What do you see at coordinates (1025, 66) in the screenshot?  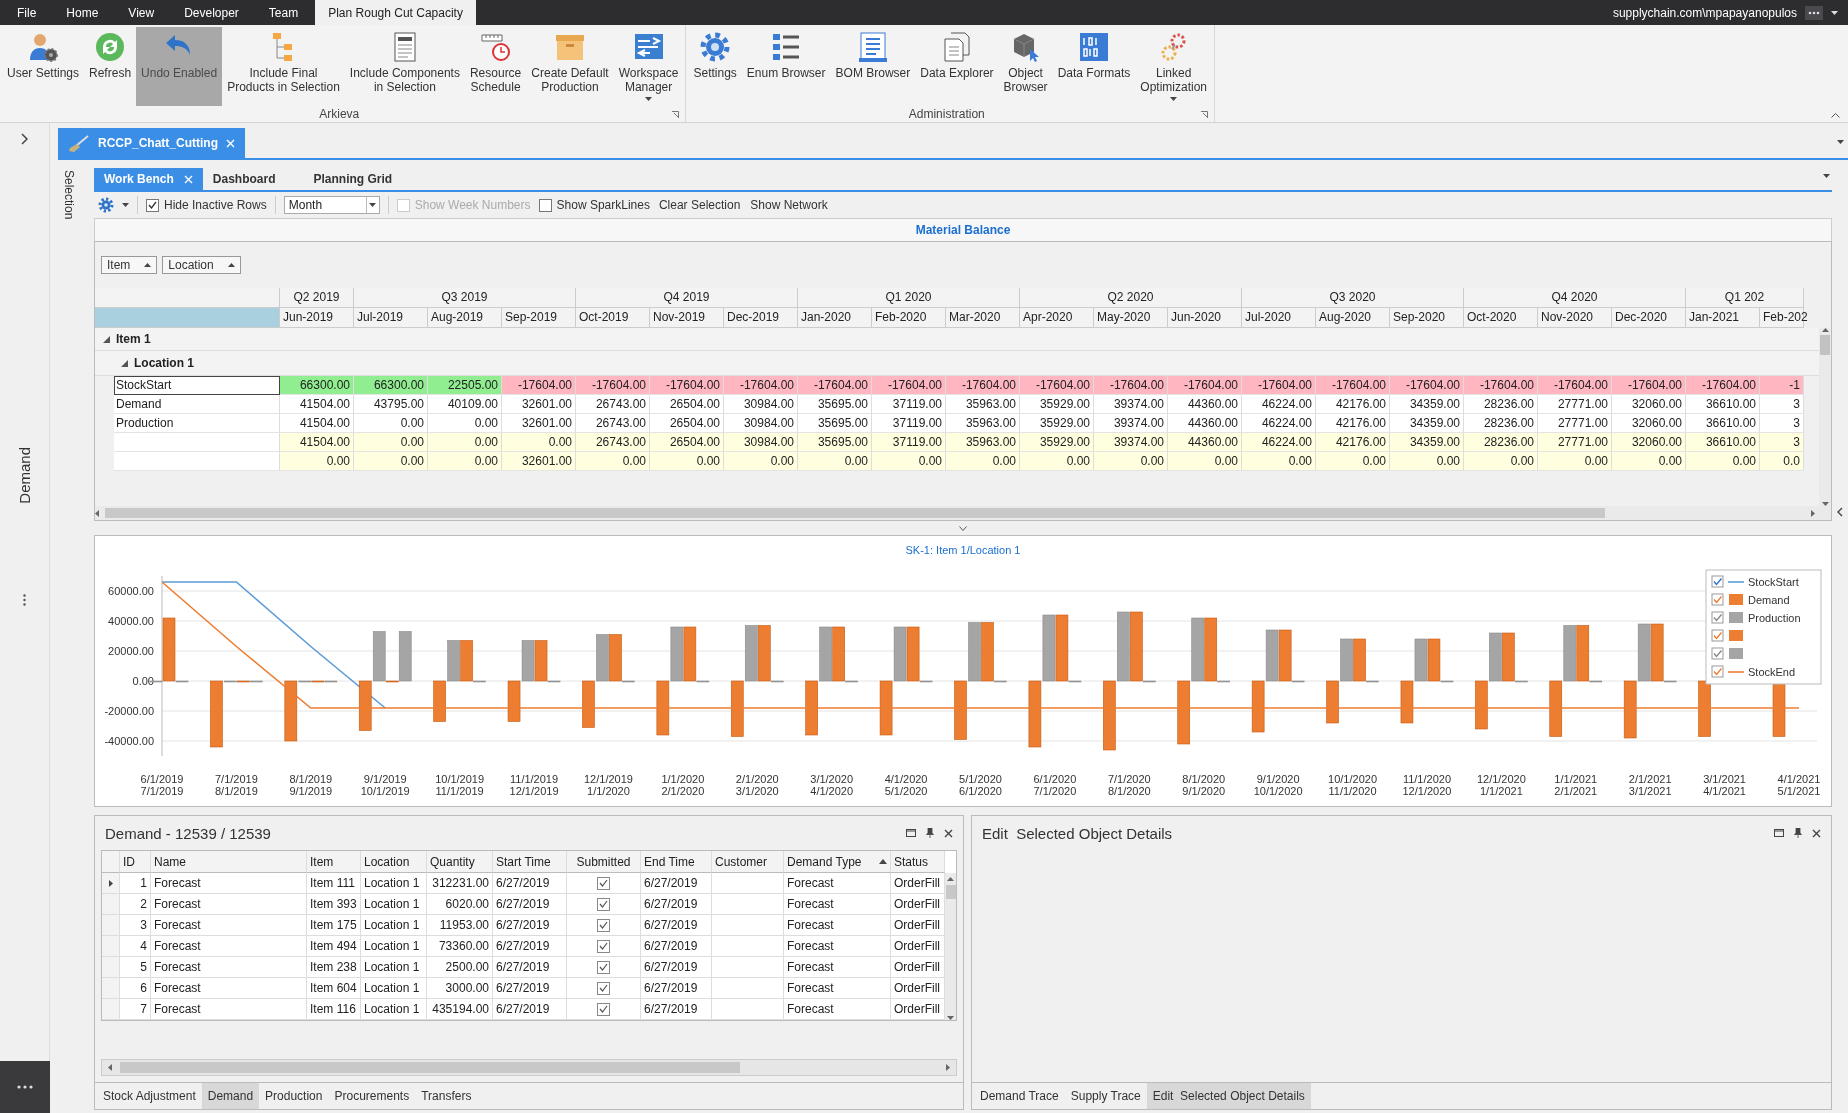 I see `ribbon-button: Object Browser` at bounding box center [1025, 66].